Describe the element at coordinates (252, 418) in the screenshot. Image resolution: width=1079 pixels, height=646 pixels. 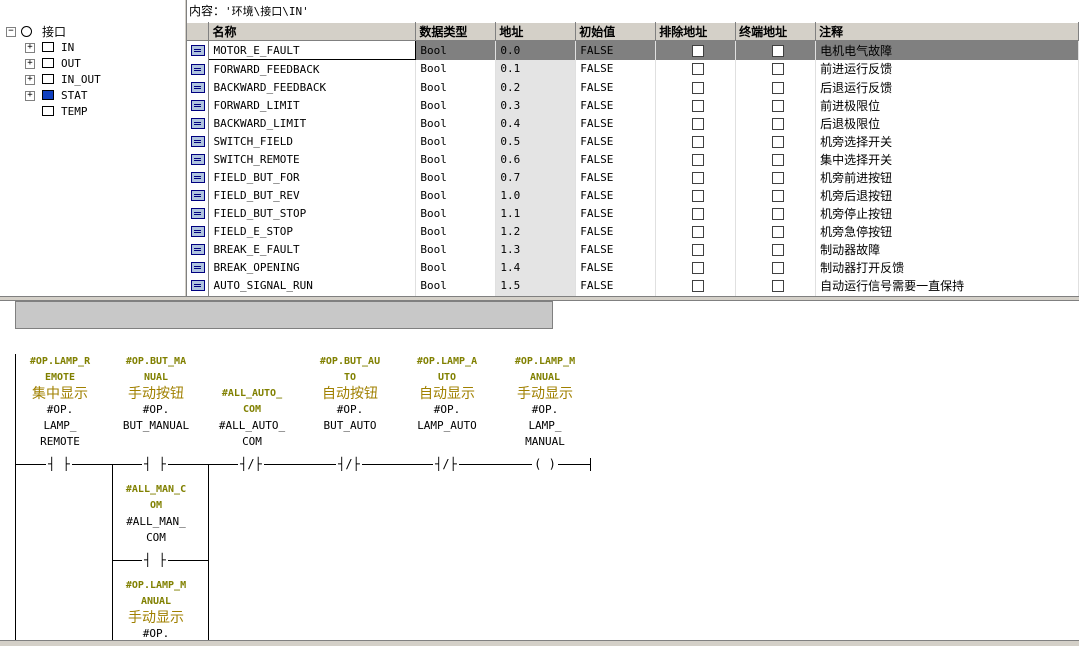
I see `contact-3: #ALL_AUTO_ COM #ALL_AUTO_ COM` at that location.